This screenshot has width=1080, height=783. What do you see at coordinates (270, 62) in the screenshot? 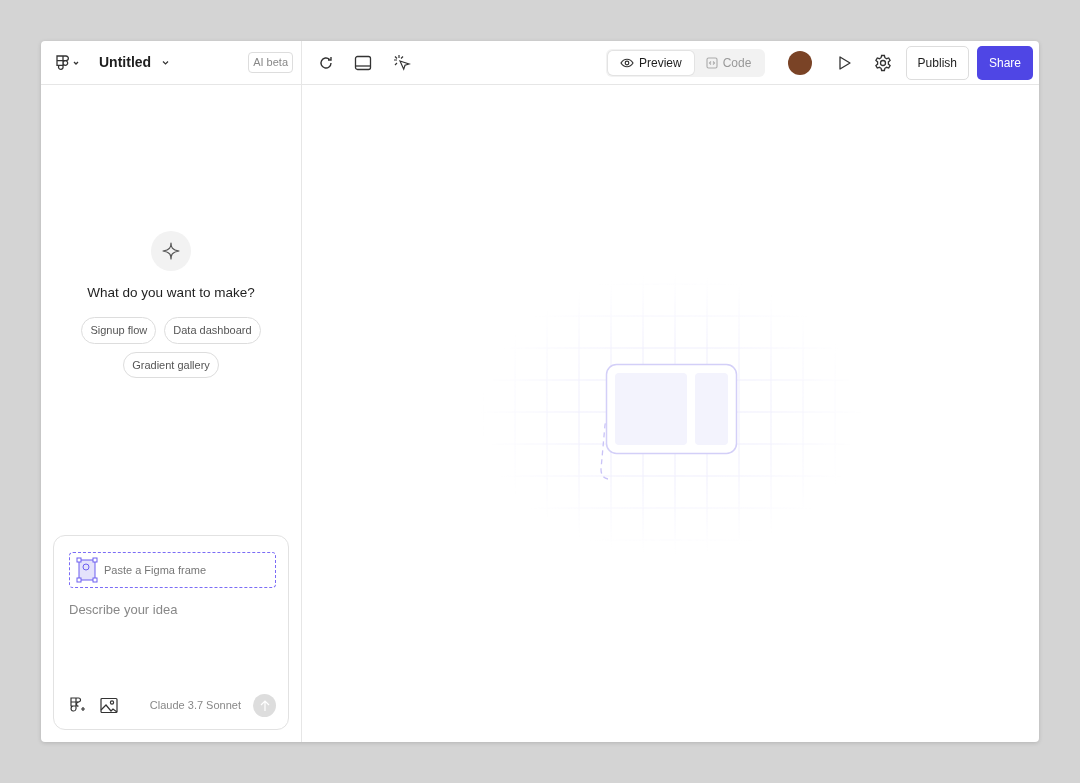
I see `beta-badge: AI beta` at bounding box center [270, 62].